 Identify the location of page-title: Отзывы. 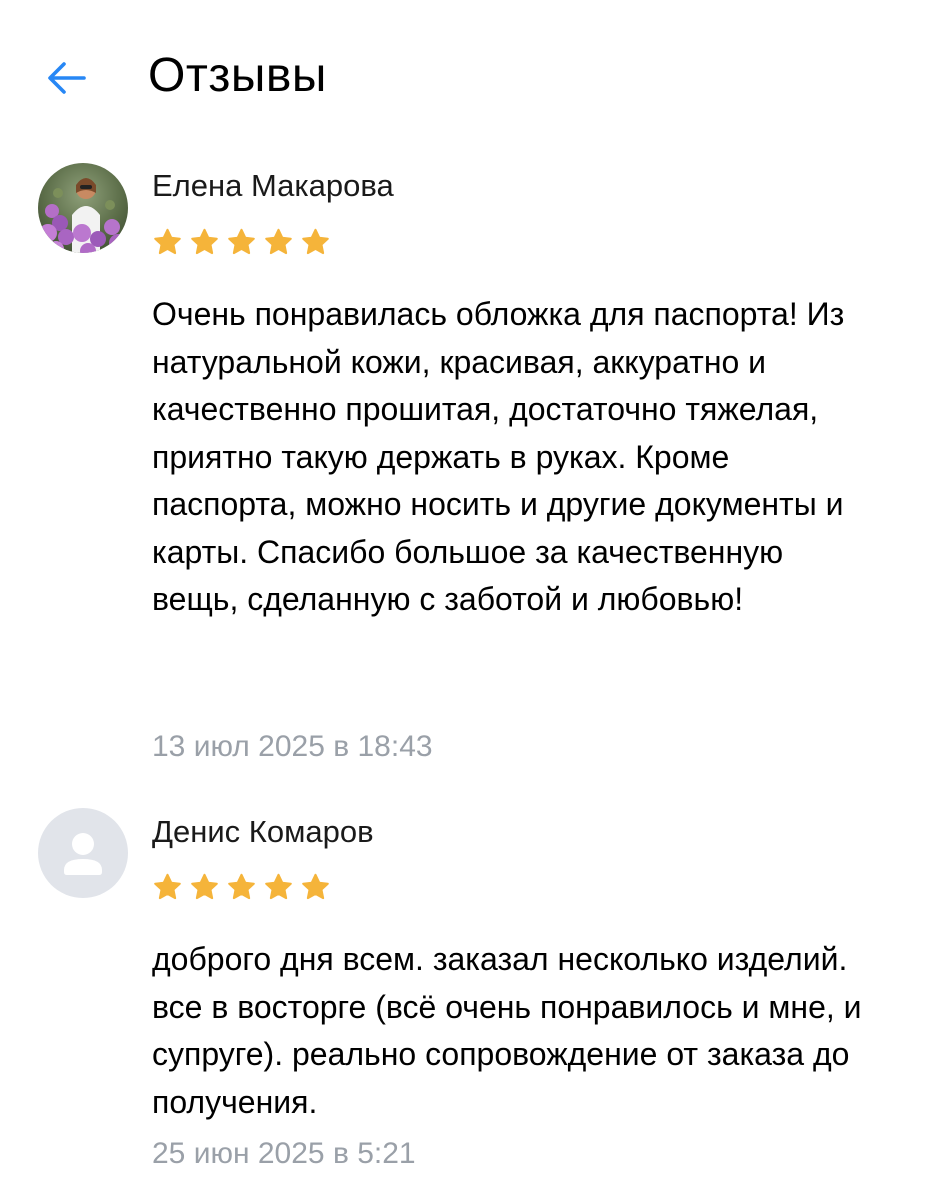
(237, 75).